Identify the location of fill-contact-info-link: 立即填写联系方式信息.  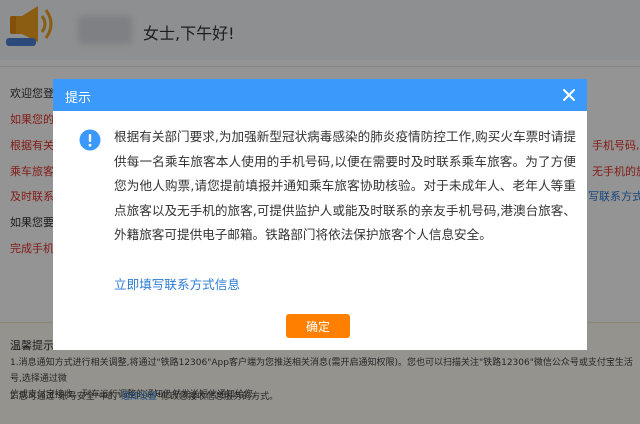
(177, 283).